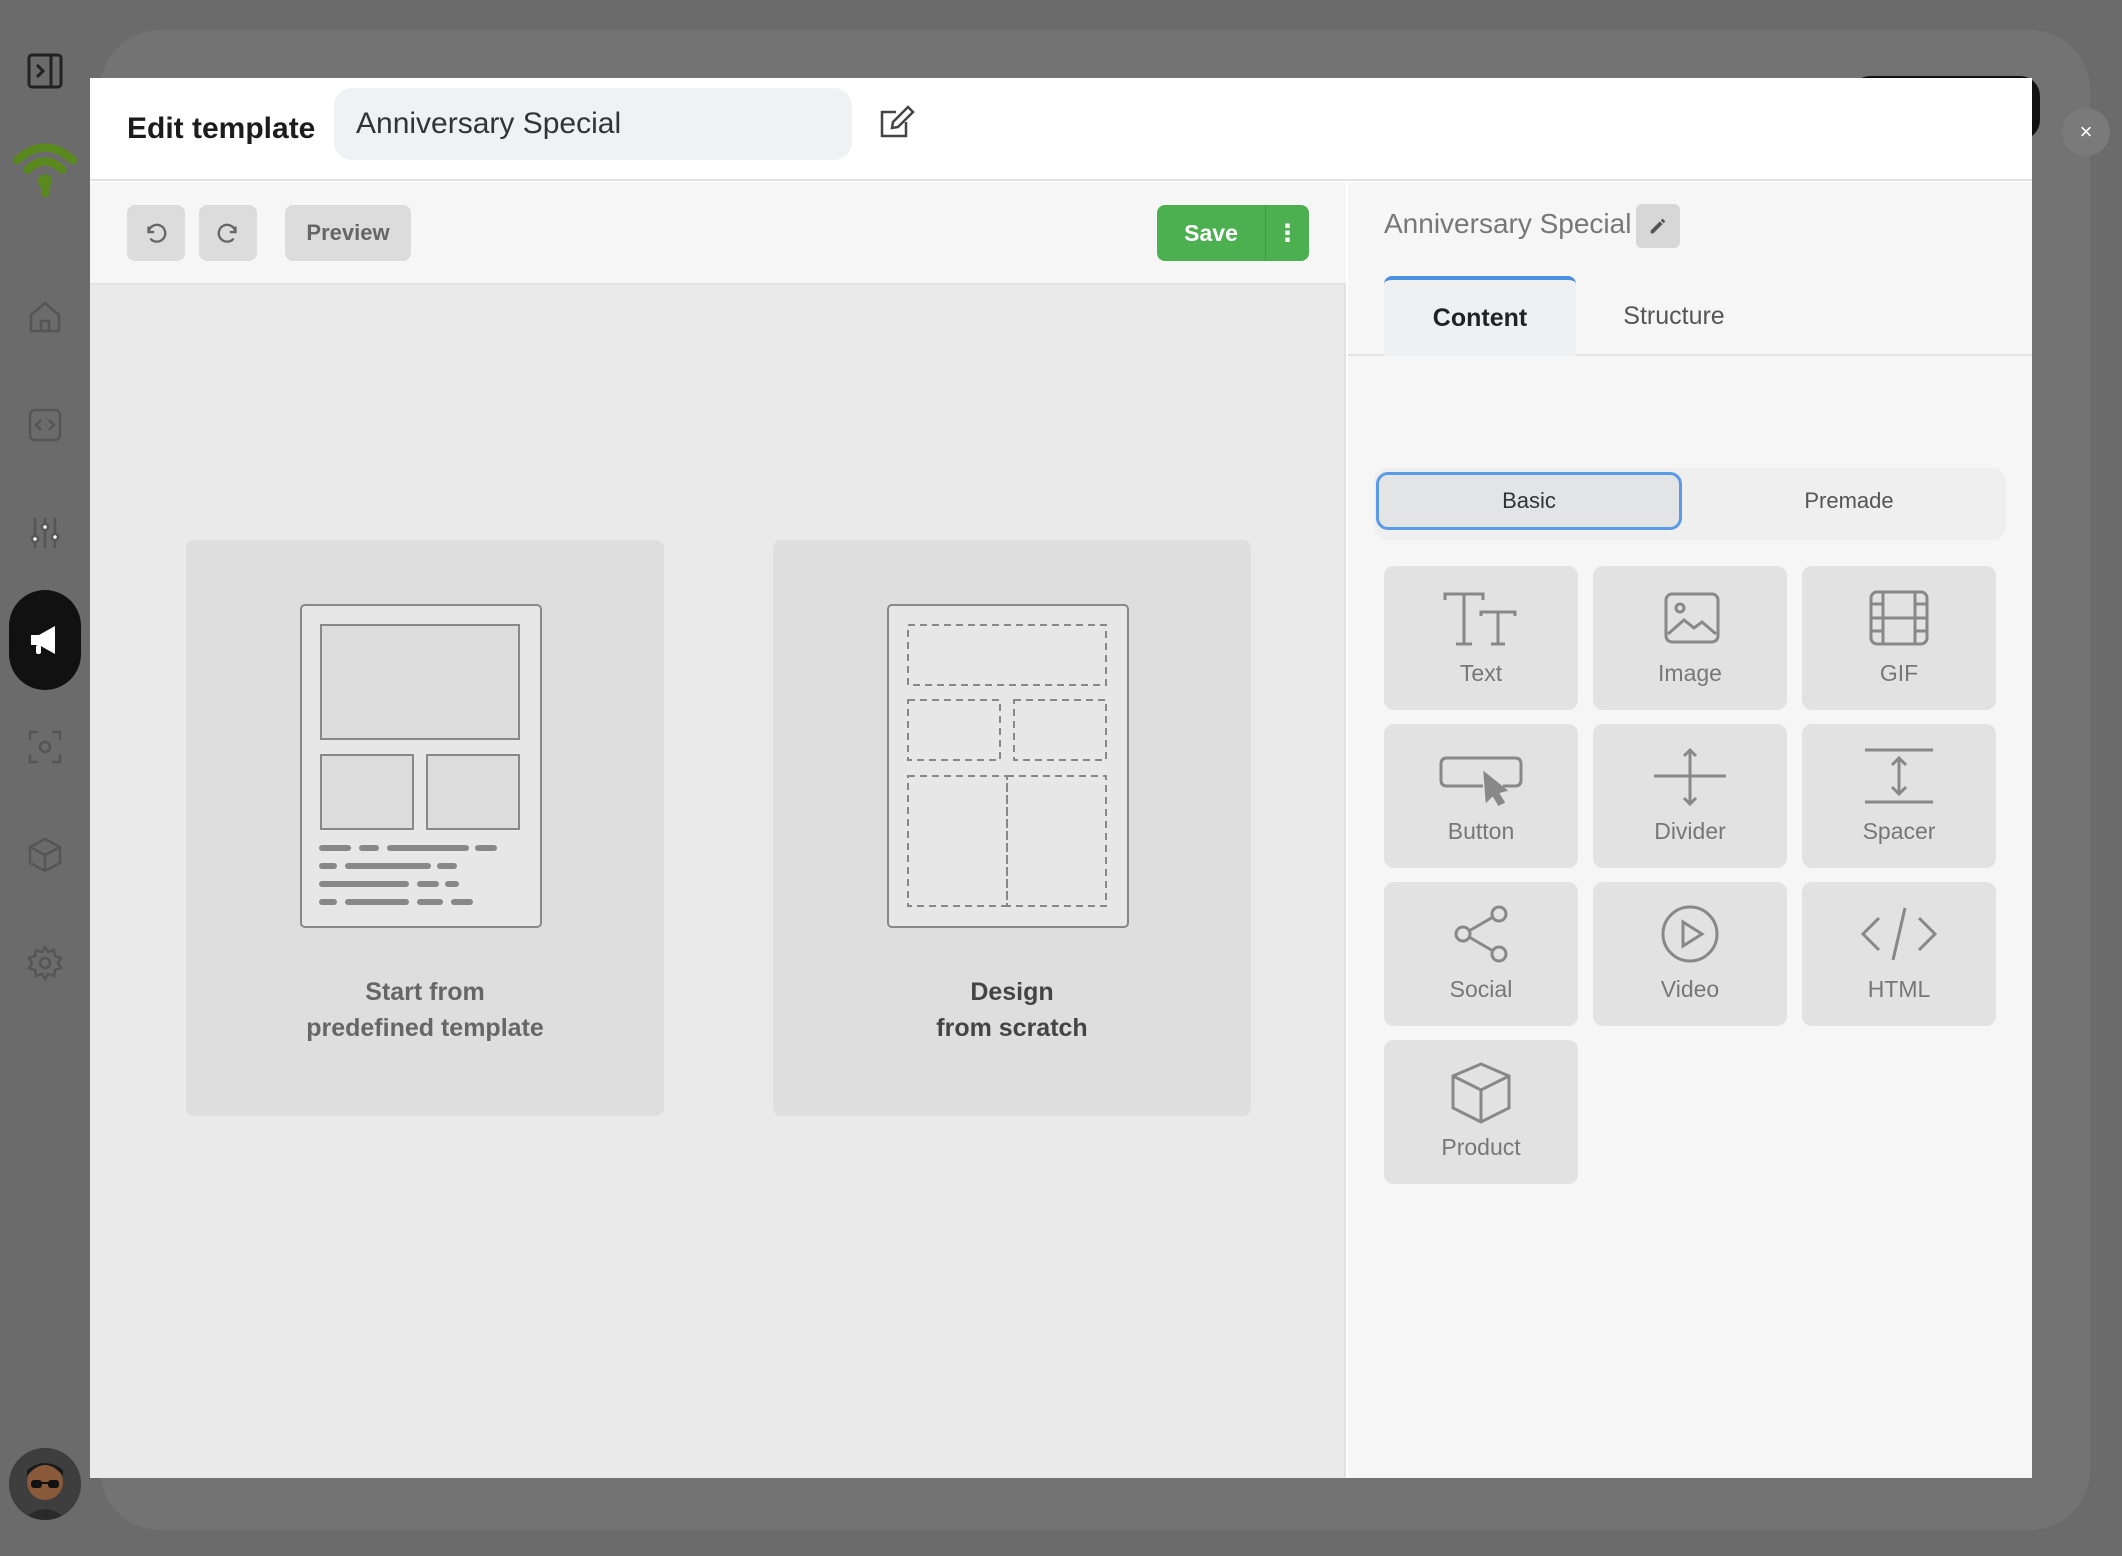 The width and height of the screenshot is (2122, 1556). I want to click on tab-structure: Structure, so click(1674, 316).